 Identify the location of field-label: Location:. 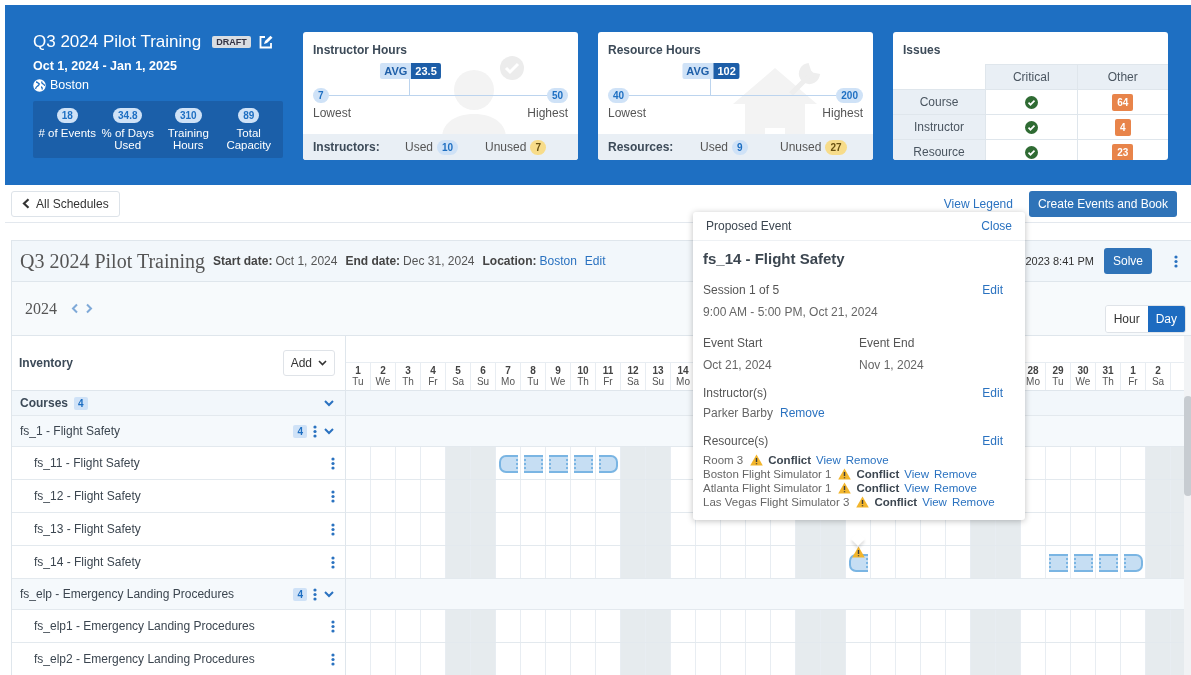
(509, 261).